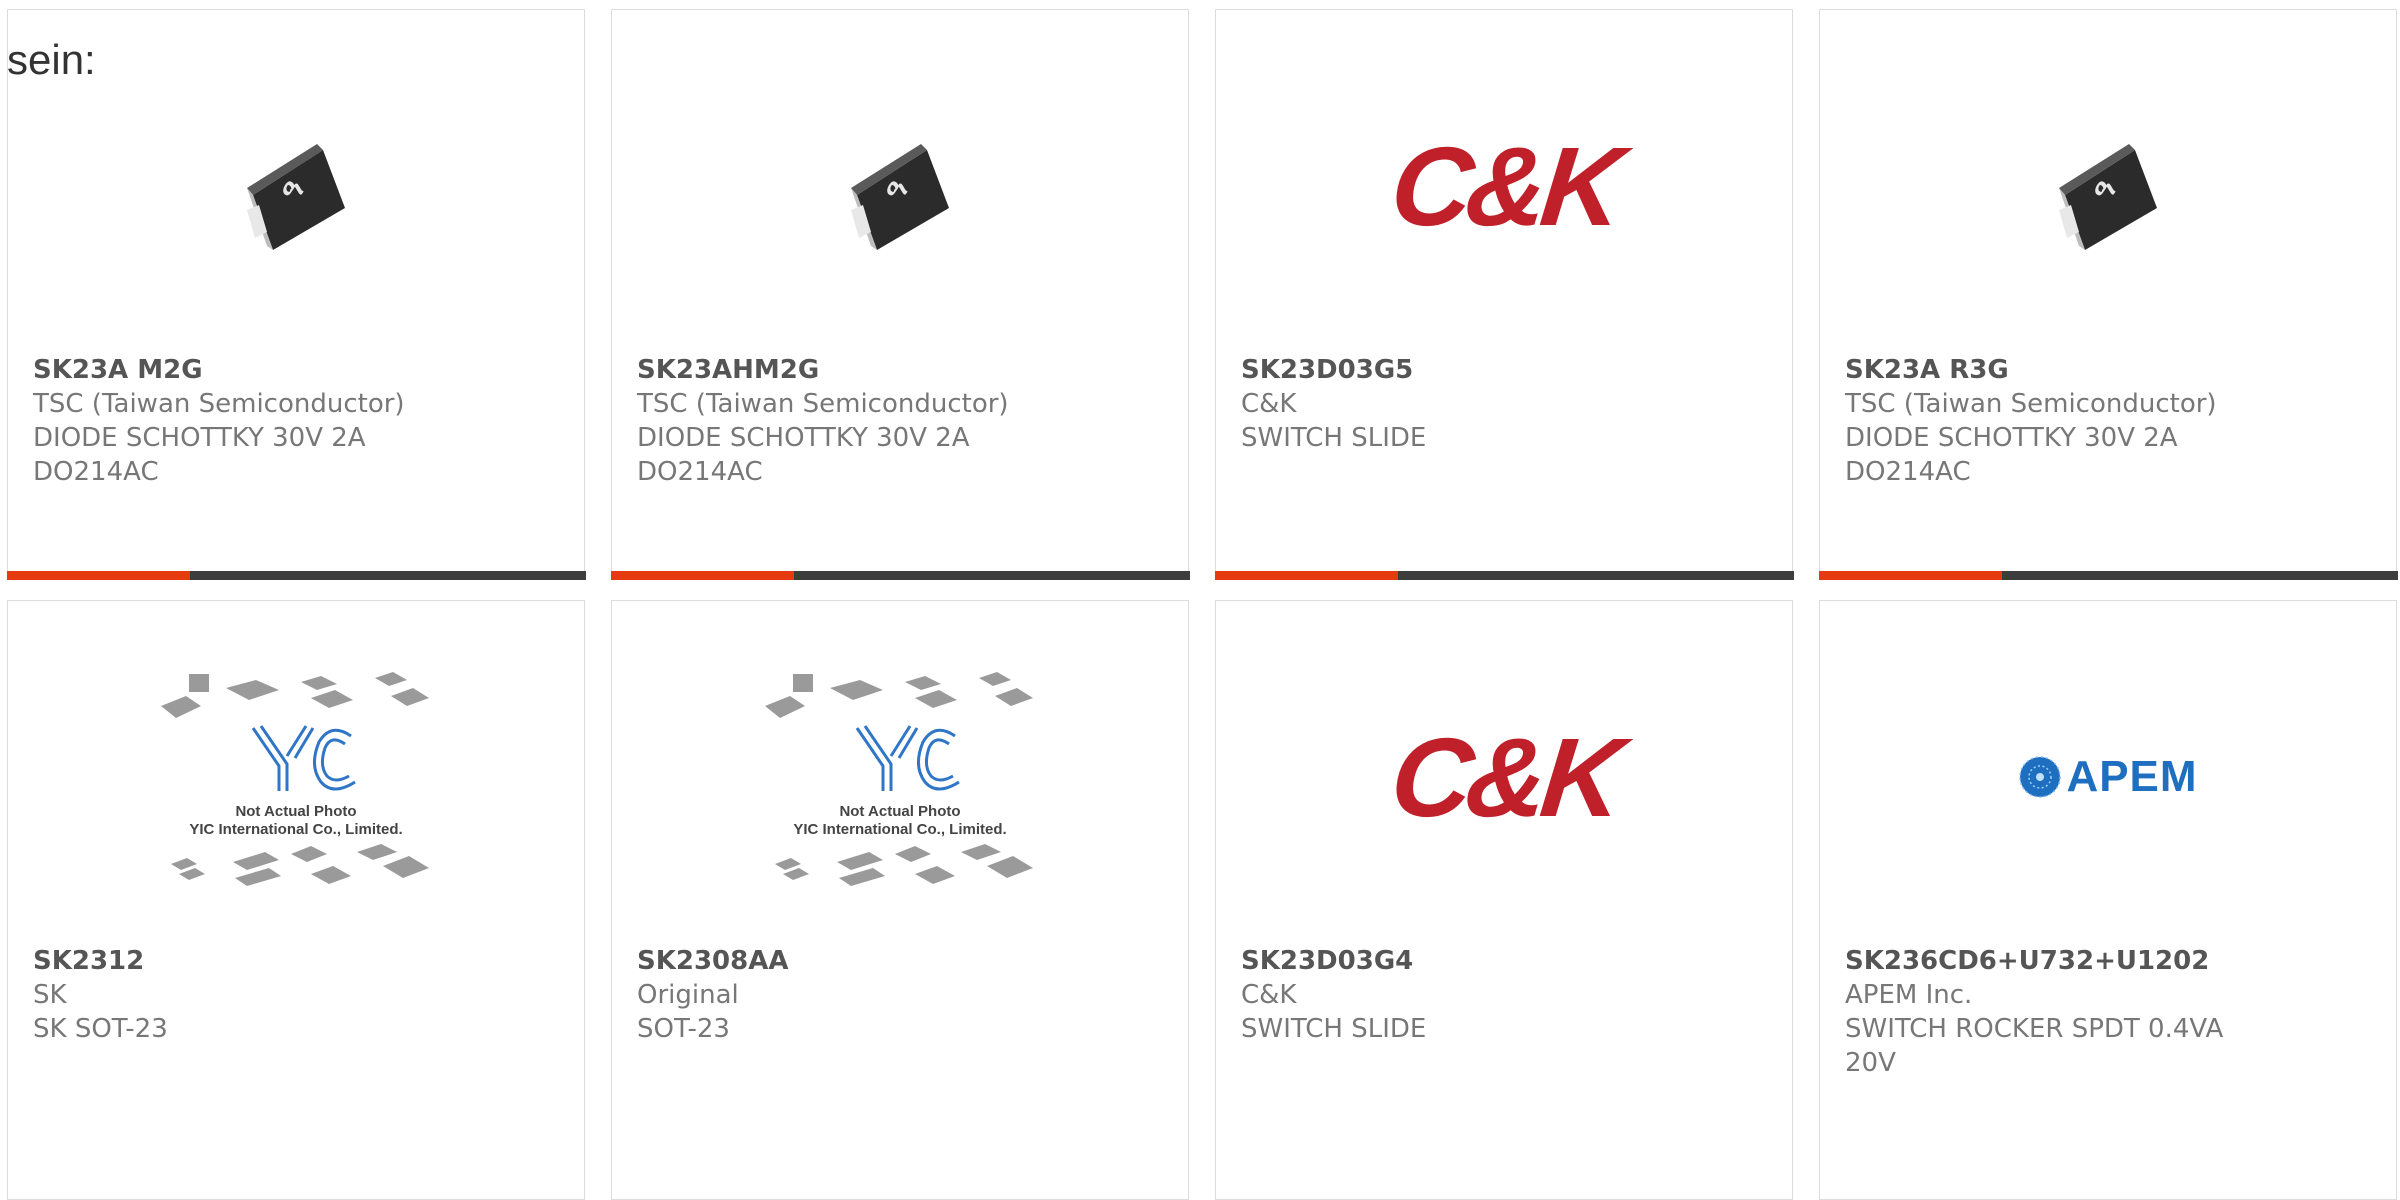 This screenshot has height=1200, width=2400. What do you see at coordinates (688, 995) in the screenshot?
I see `manufacturer: Original` at bounding box center [688, 995].